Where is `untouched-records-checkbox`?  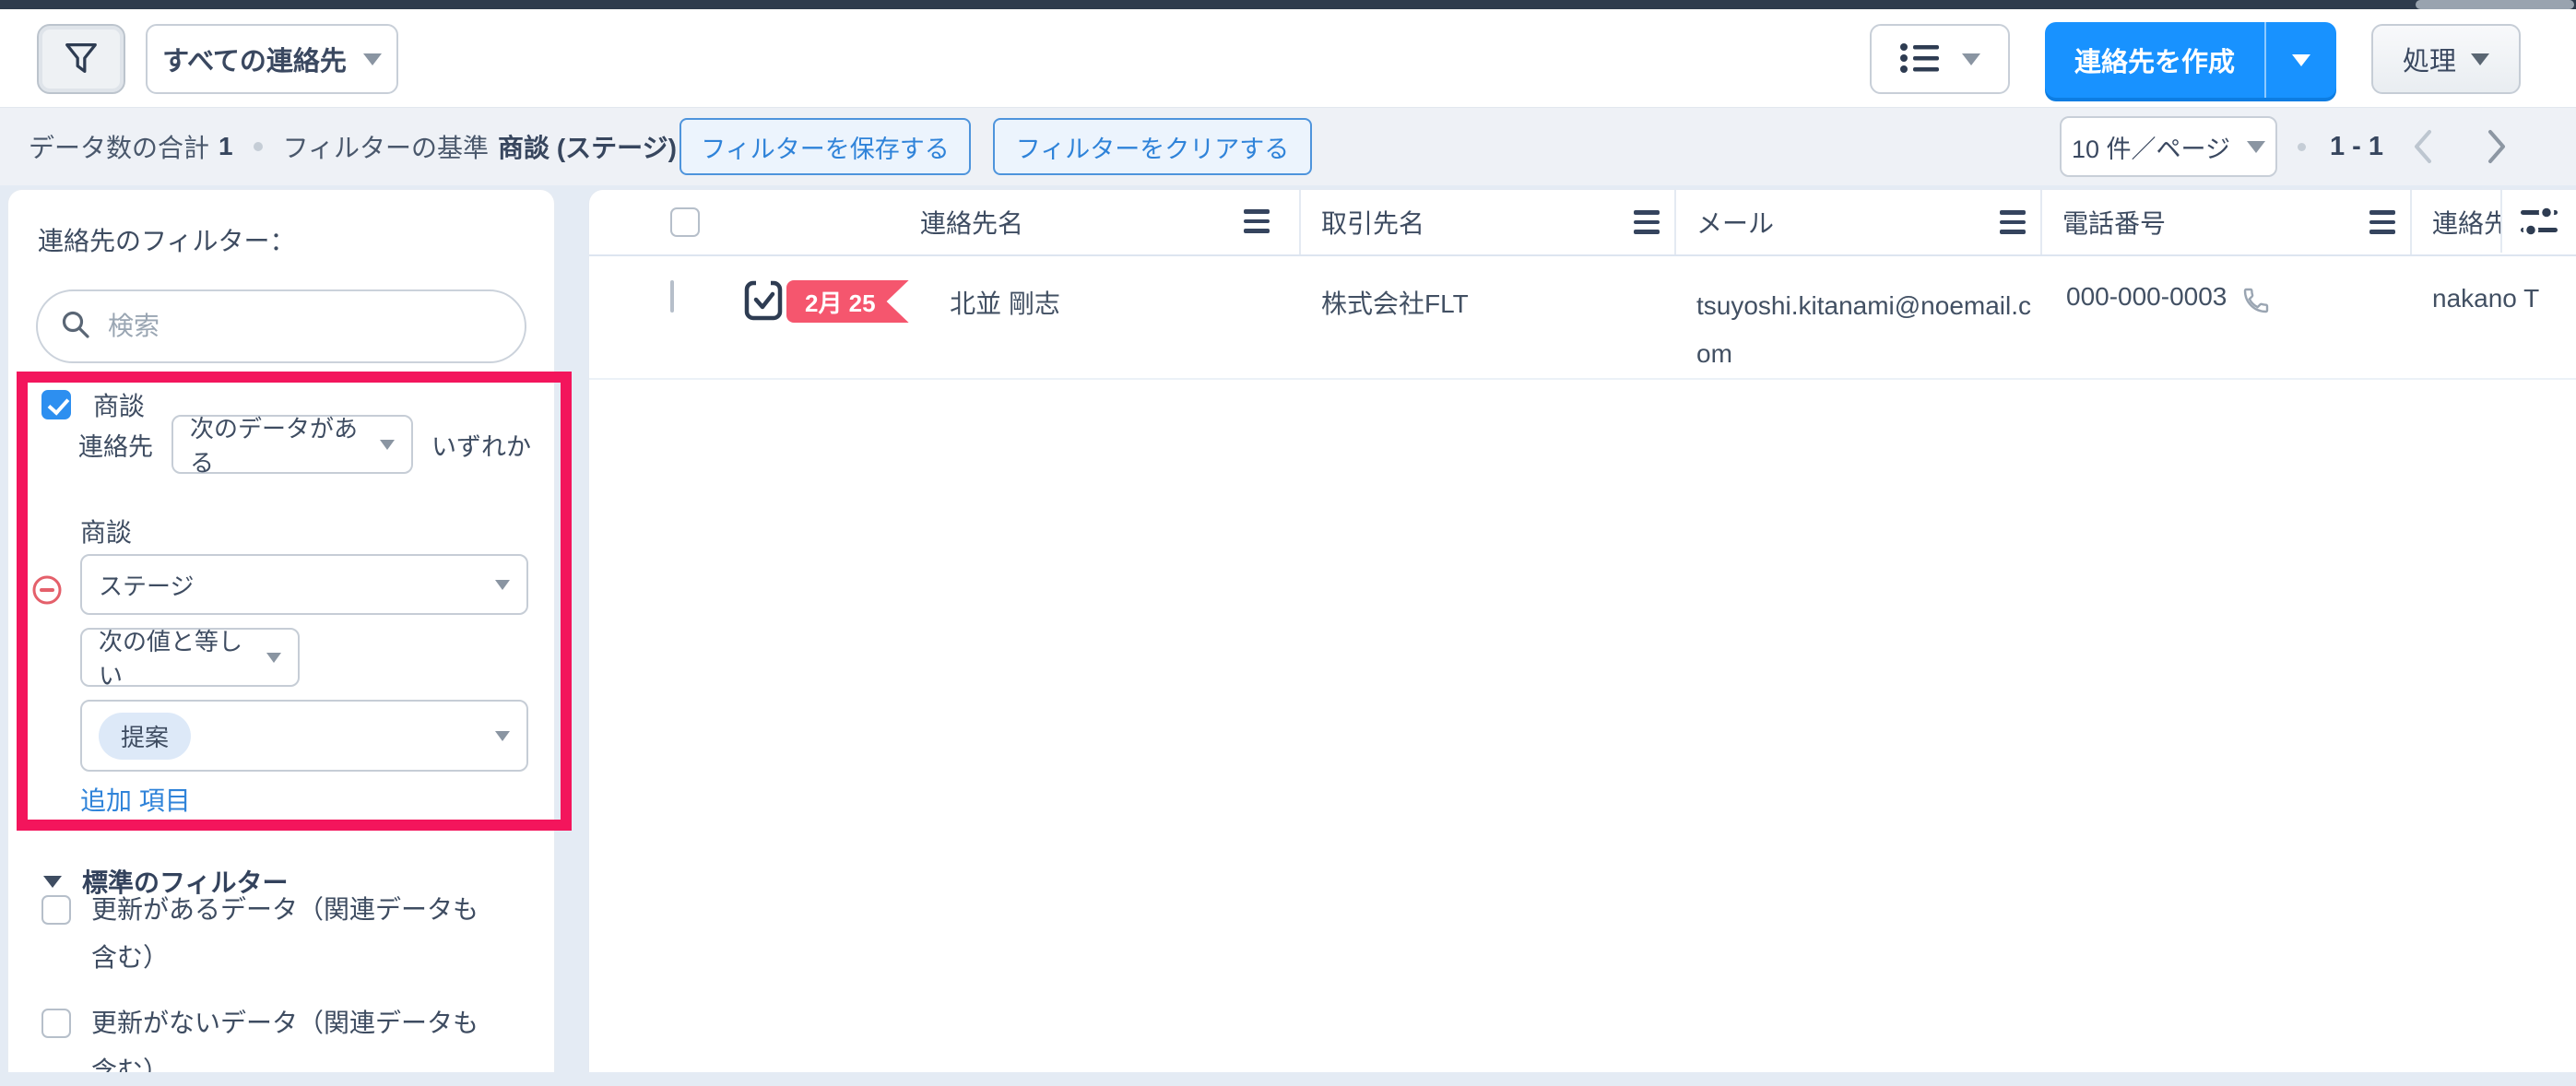 untouched-records-checkbox is located at coordinates (56, 1024).